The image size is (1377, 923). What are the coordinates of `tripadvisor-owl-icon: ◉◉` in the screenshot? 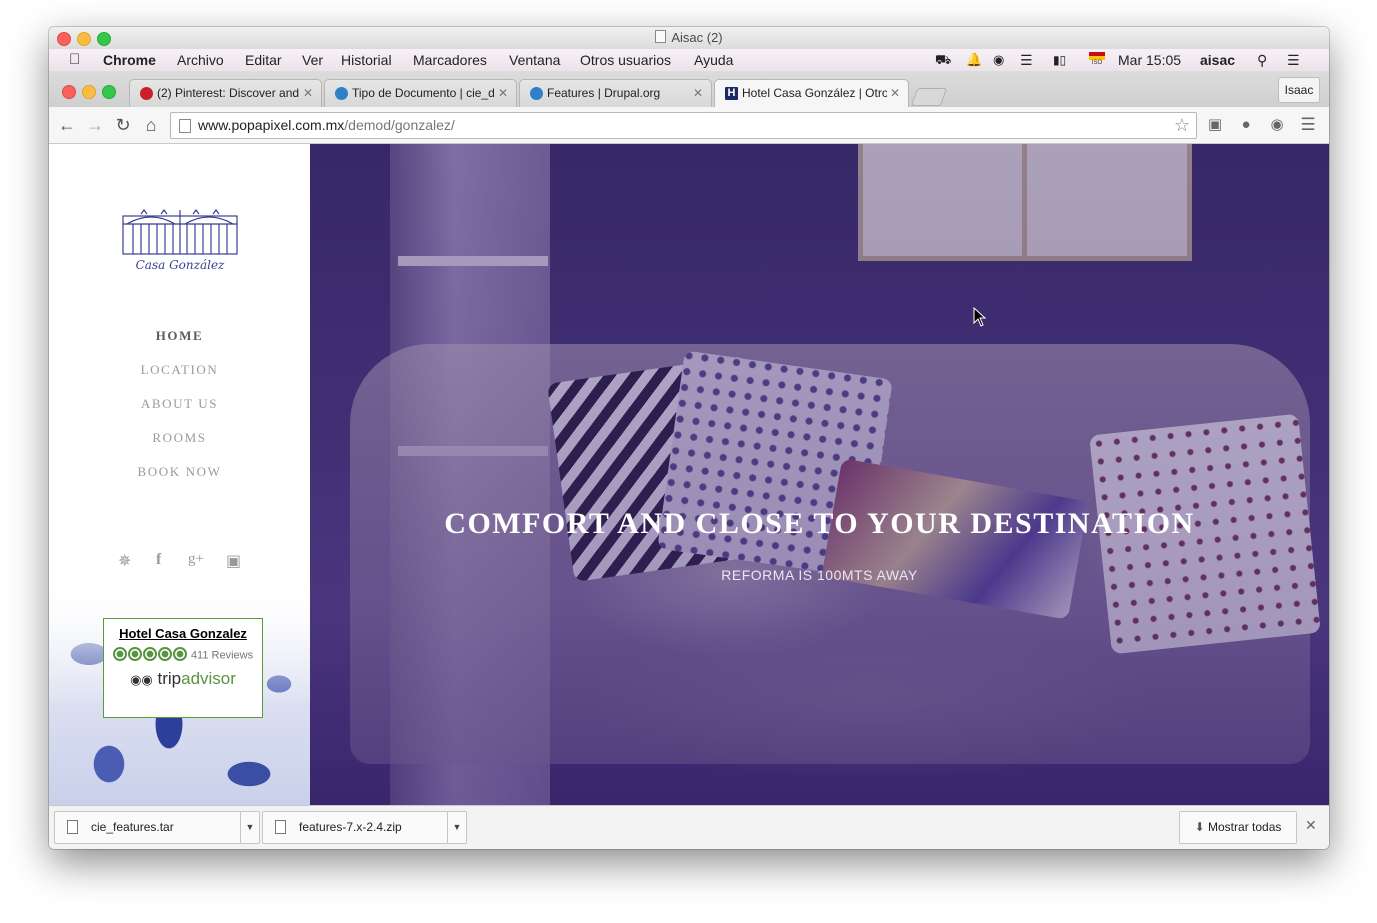 It's located at (141, 679).